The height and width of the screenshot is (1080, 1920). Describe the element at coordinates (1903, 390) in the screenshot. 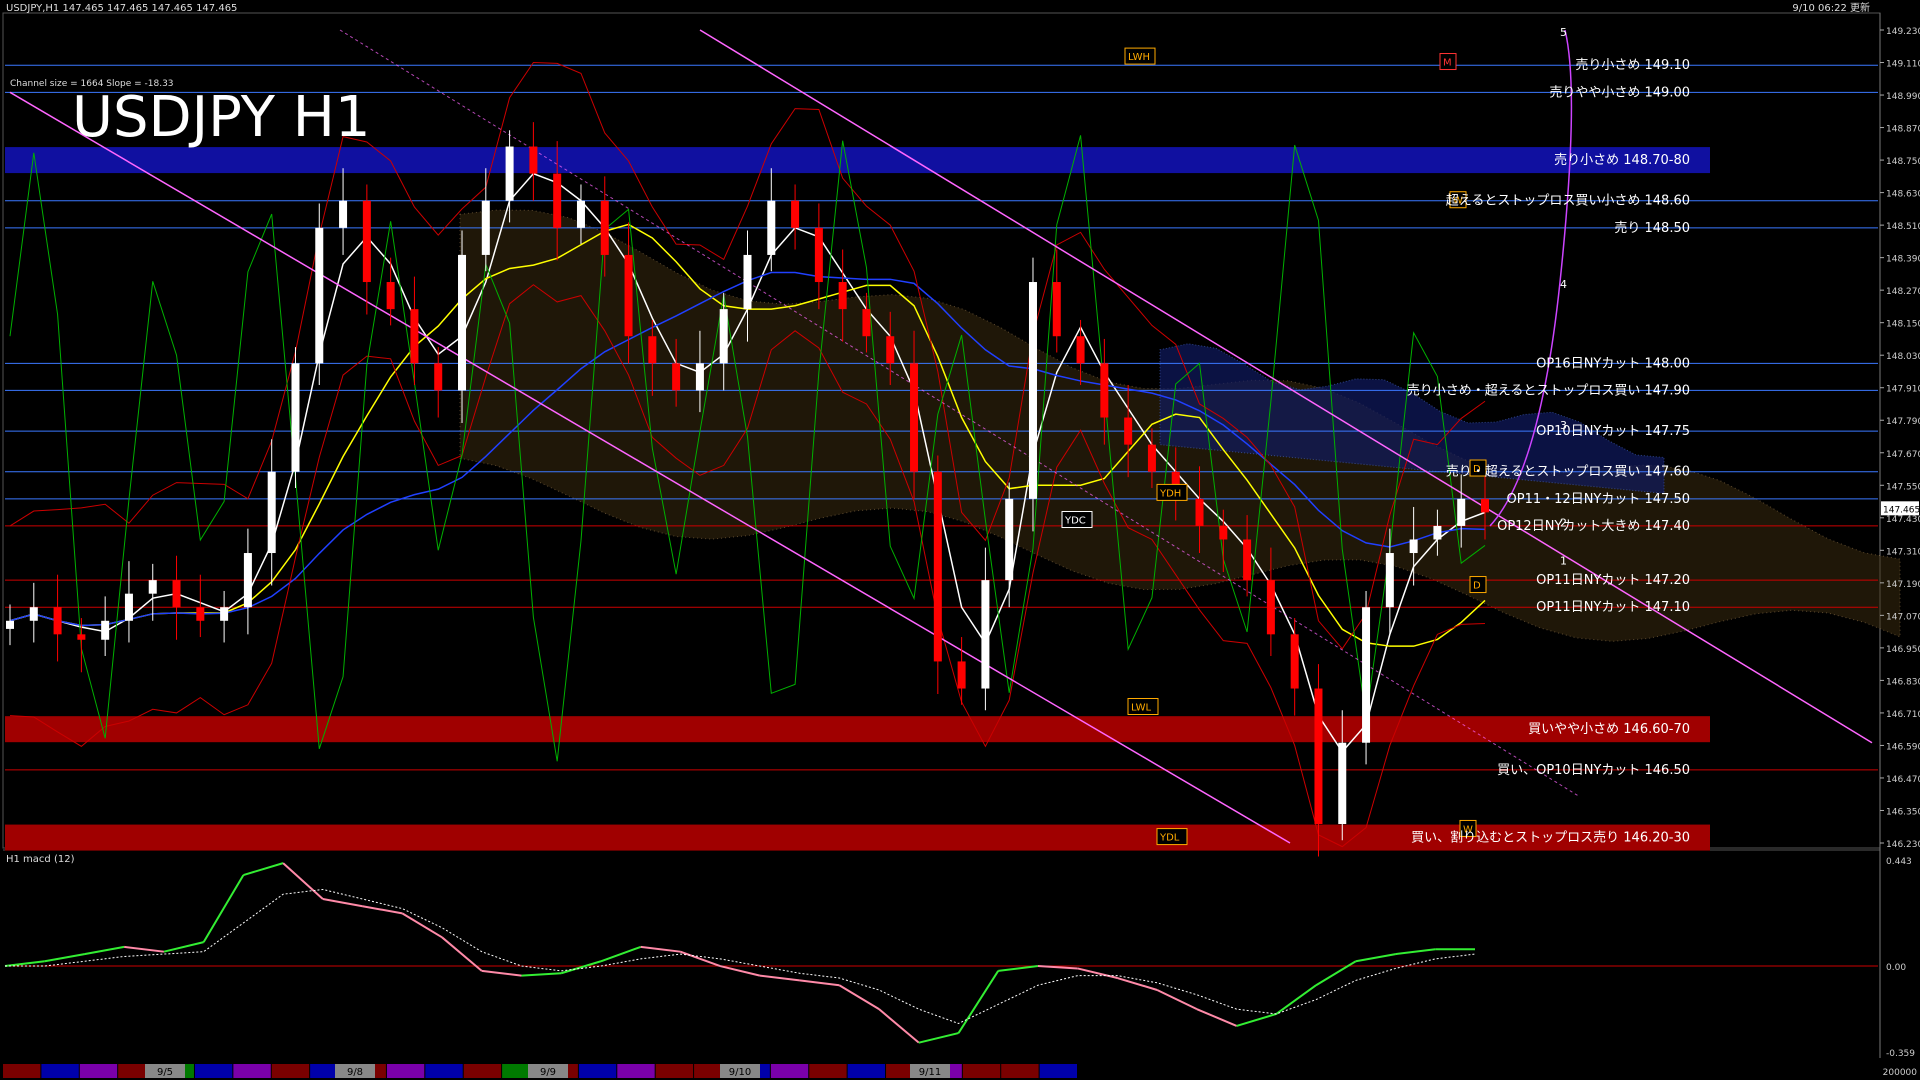

I see `y-tick-label: 147.910` at that location.